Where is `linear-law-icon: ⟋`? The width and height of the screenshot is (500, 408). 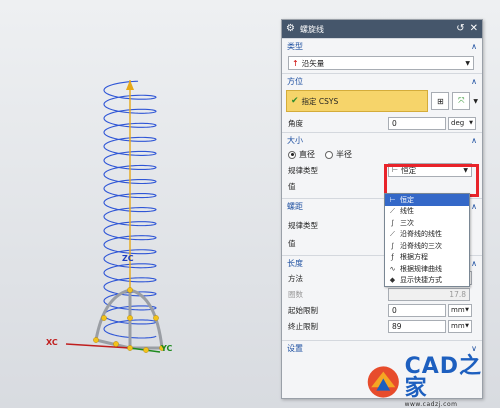 linear-law-icon: ⟋ is located at coordinates (392, 210).